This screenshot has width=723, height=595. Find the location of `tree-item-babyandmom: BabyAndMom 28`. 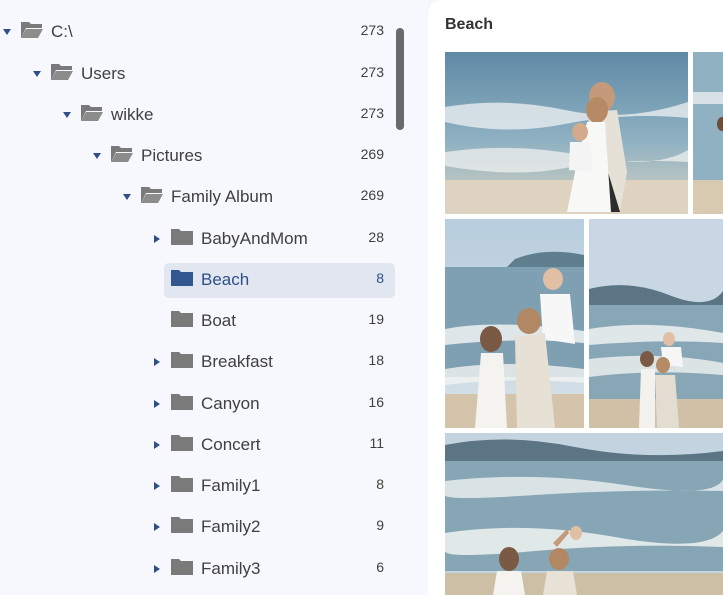

tree-item-babyandmom: BabyAndMom 28 is located at coordinates (204, 239).